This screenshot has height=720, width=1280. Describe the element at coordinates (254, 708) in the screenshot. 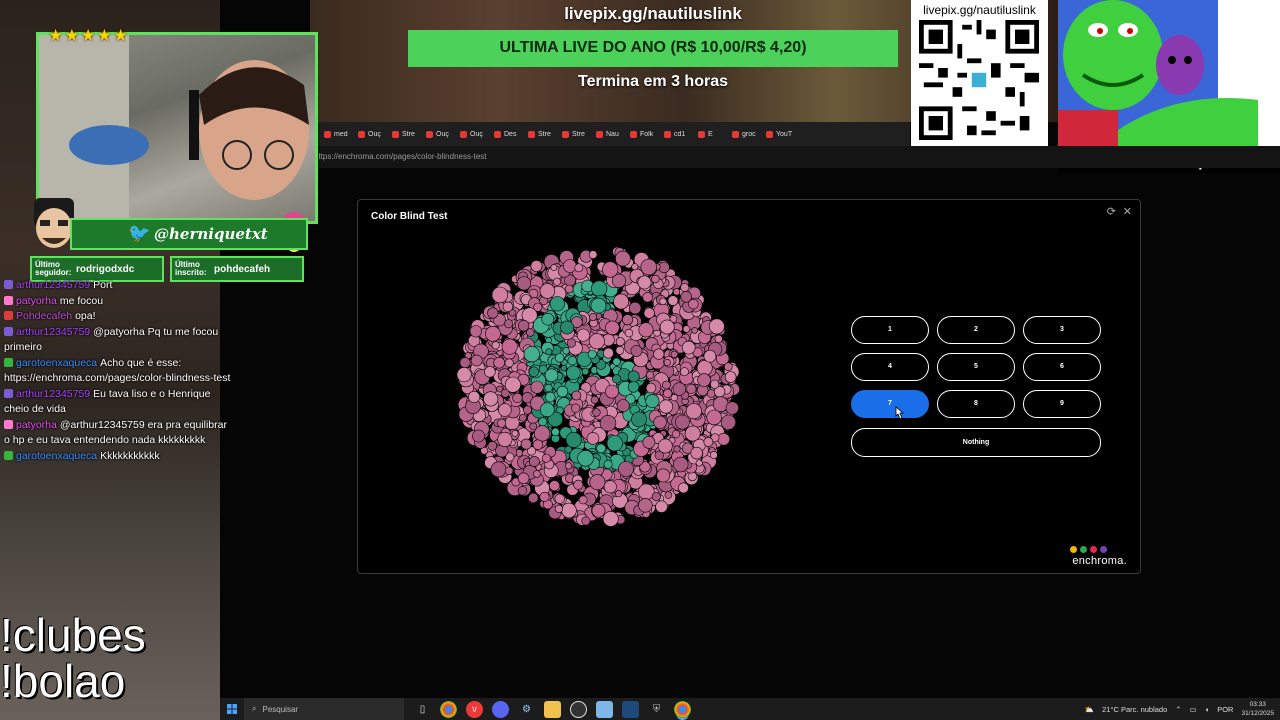

I see `search-icon: ⌕` at that location.